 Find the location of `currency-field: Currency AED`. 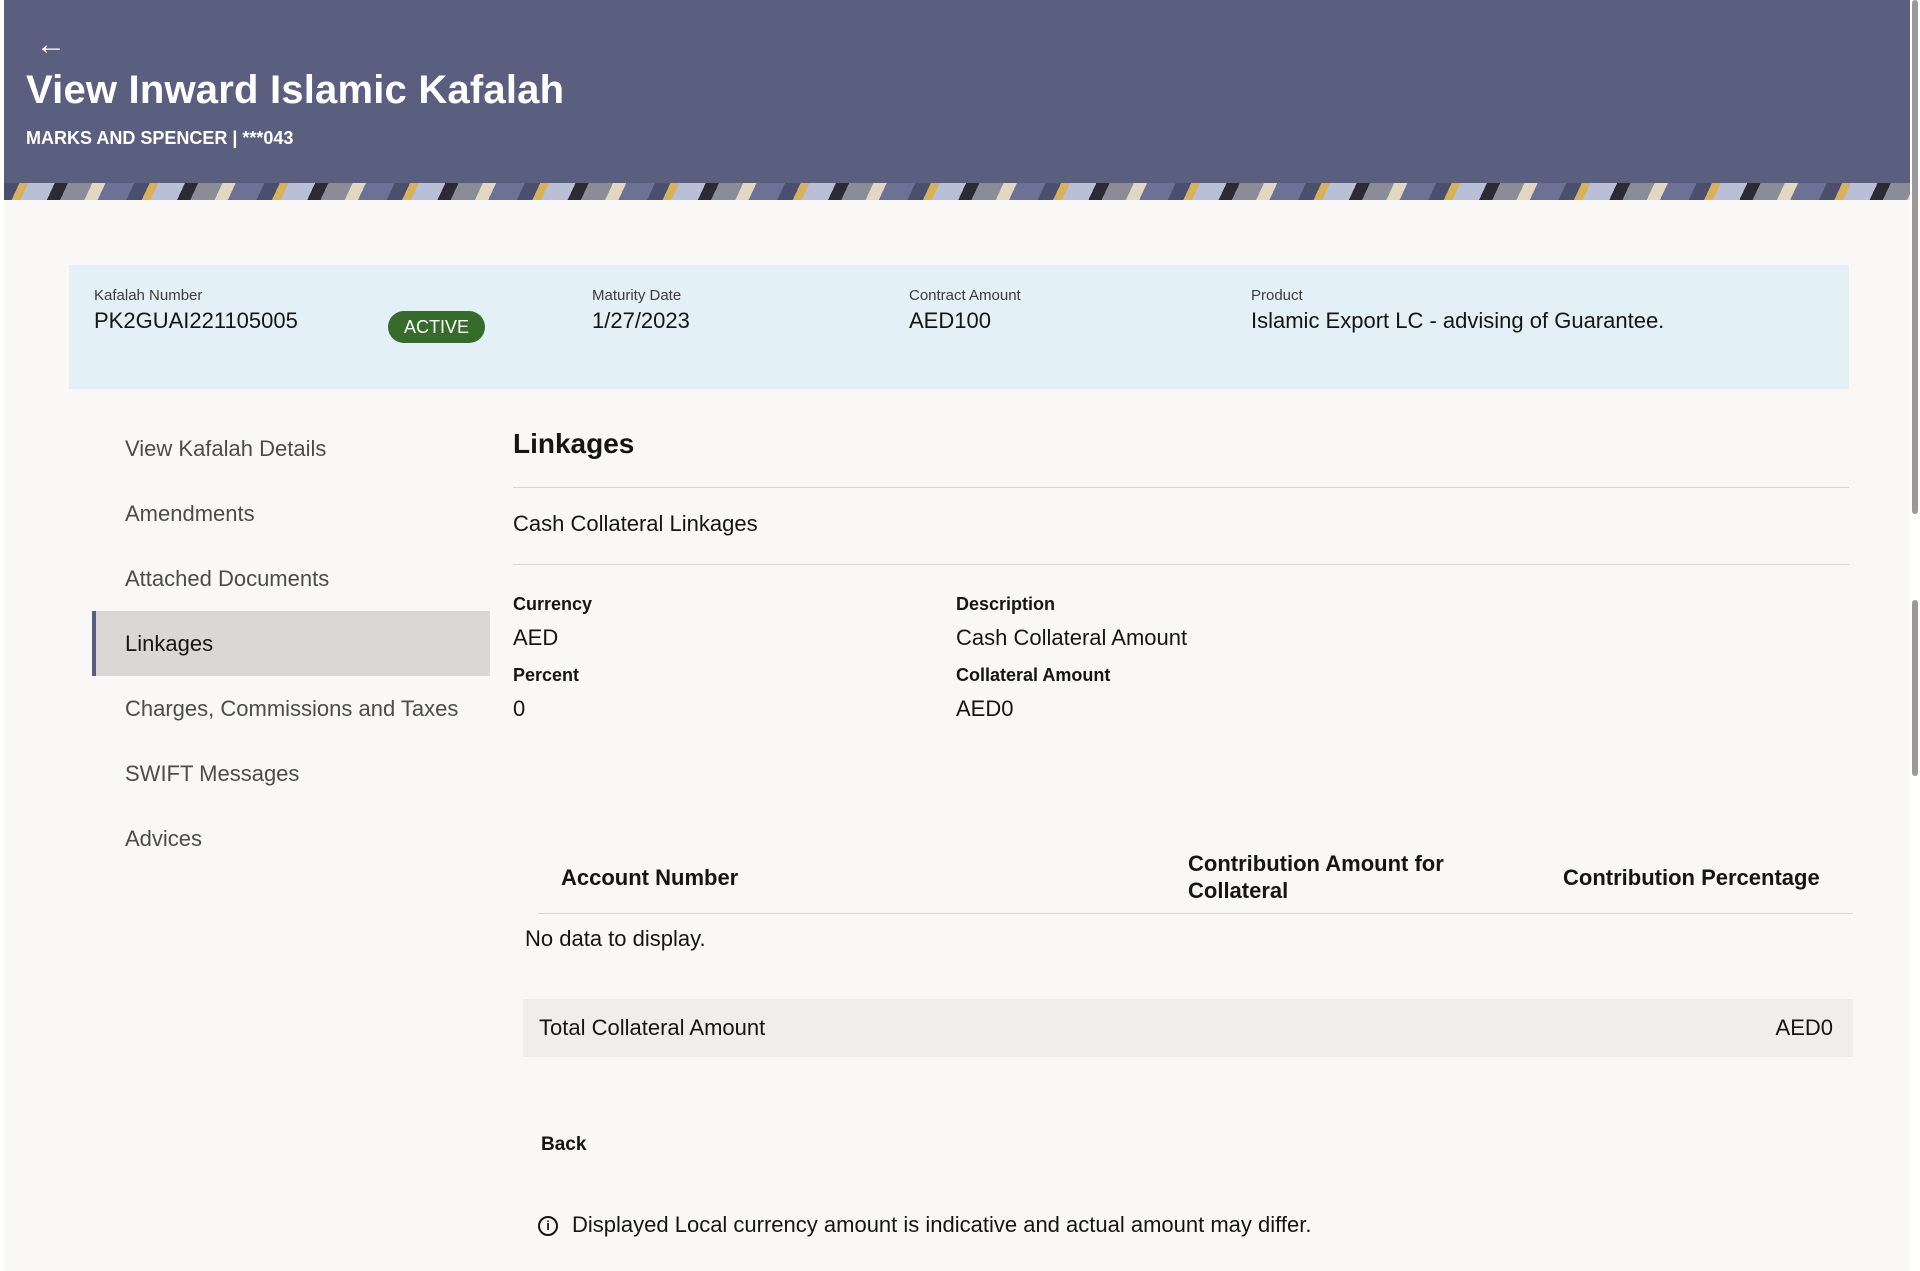

currency-field: Currency AED is located at coordinates (552, 622).